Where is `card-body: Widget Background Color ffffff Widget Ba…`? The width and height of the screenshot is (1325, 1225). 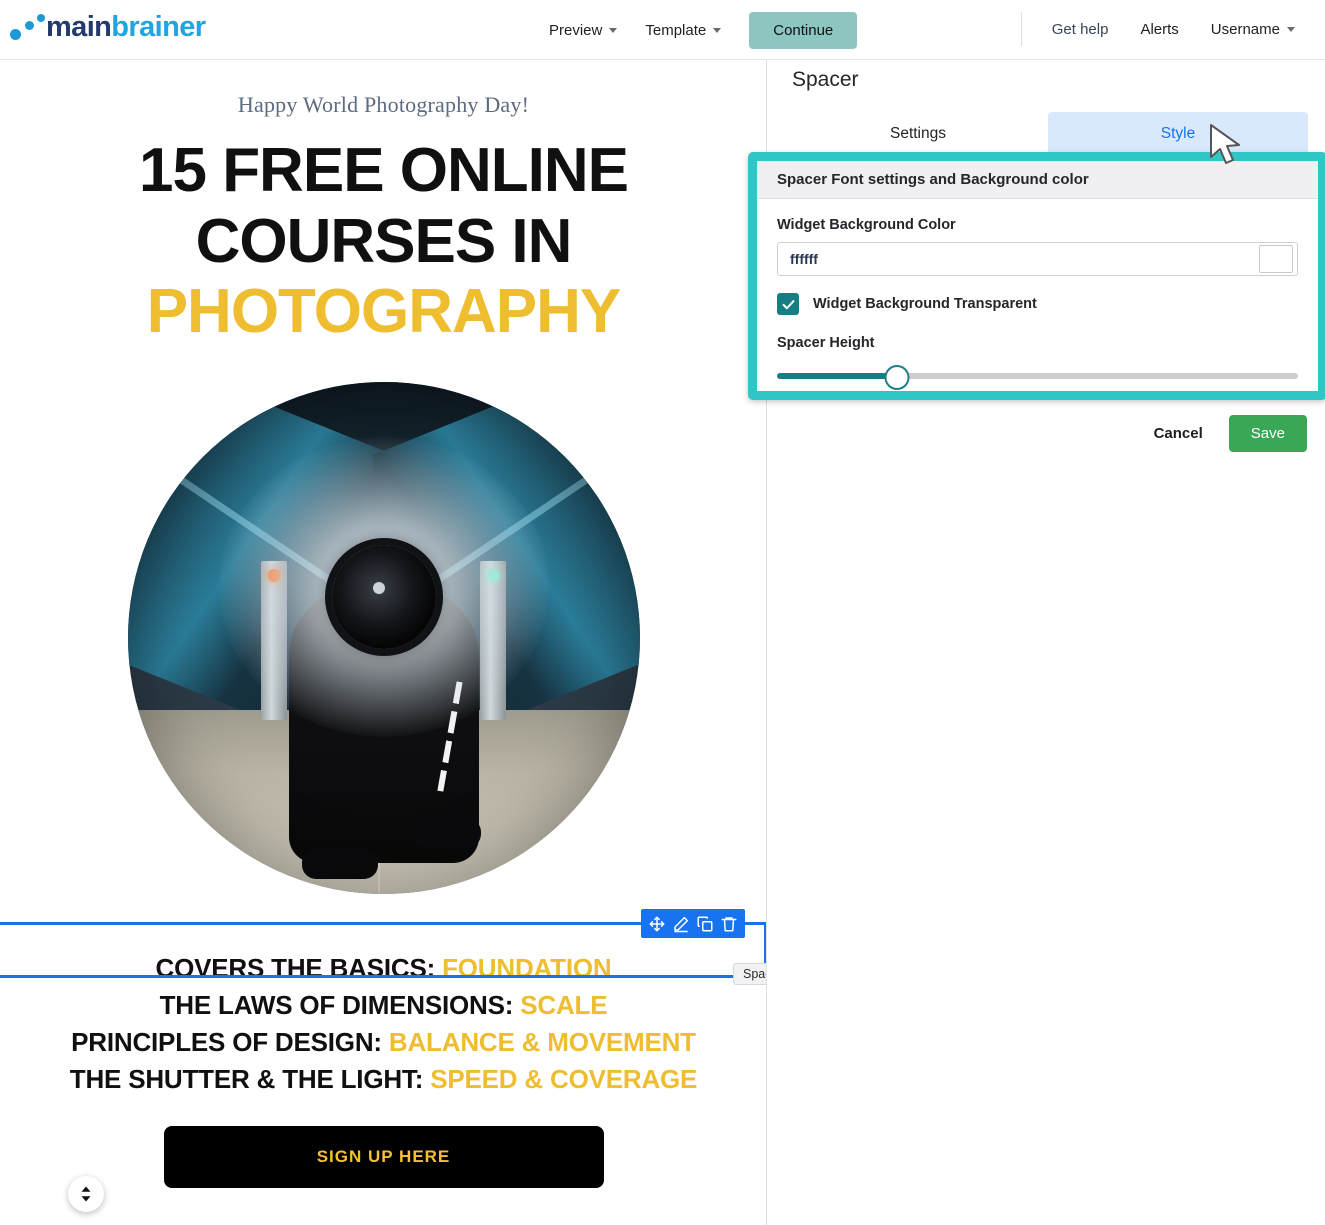
card-body: Widget Background Color ffffff Widget Ba… is located at coordinates (1037, 294).